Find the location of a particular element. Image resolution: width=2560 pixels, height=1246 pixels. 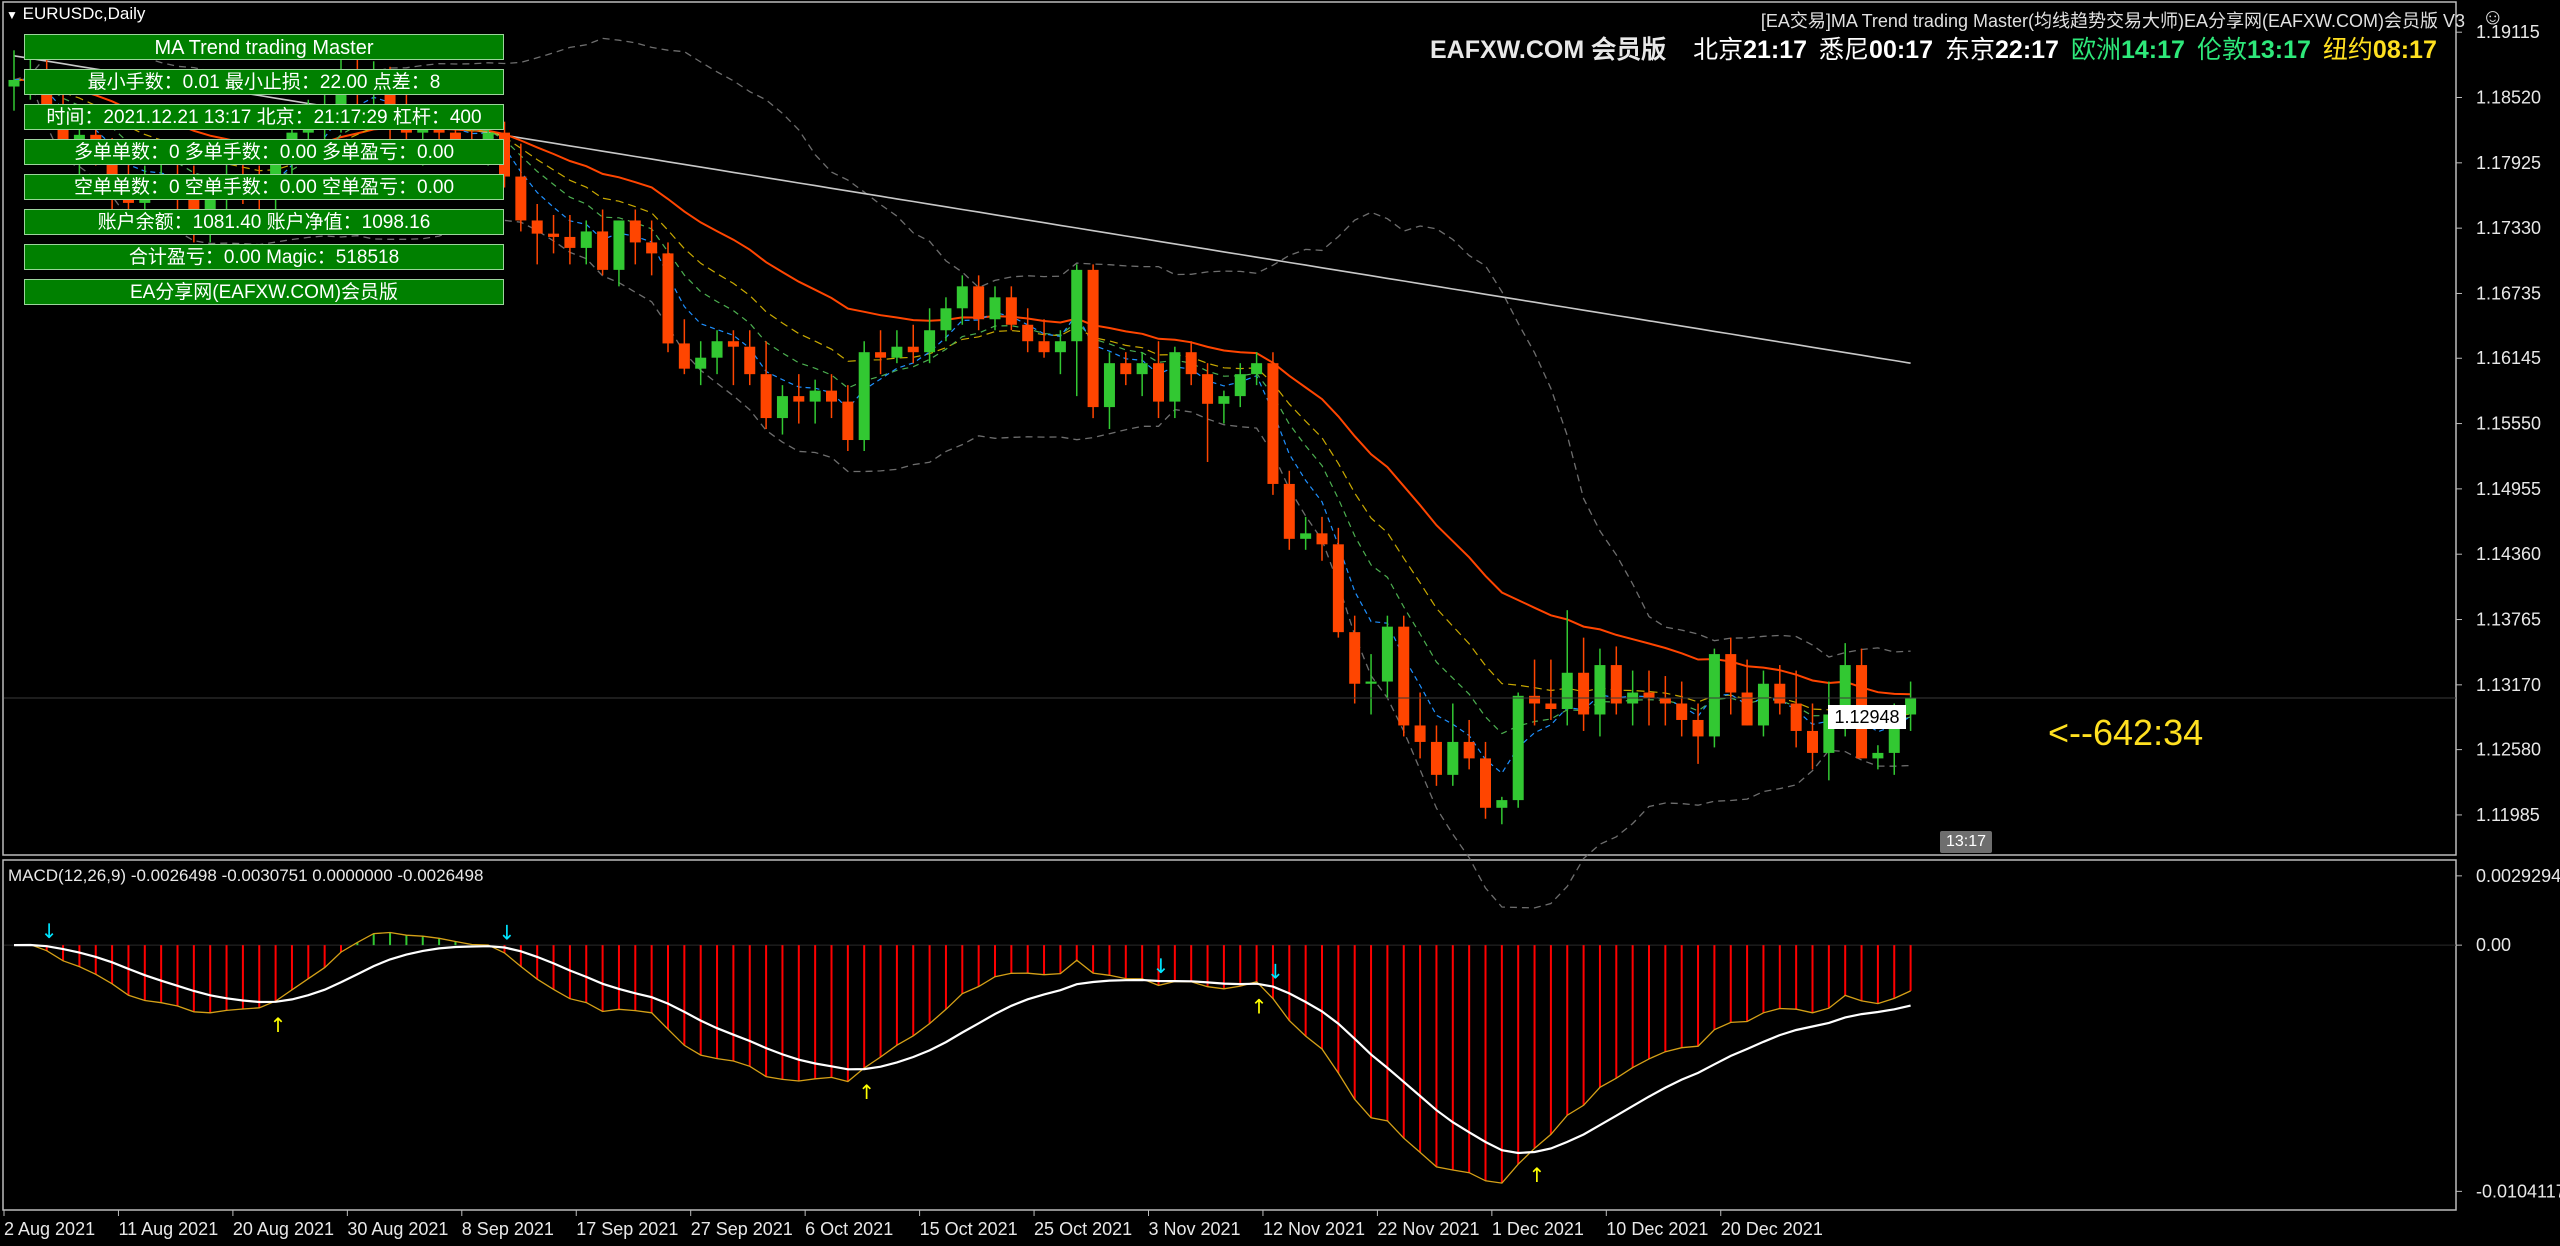

panel-row-min-lot: 最小手数：0.01 最小止损：22.00 点差：8 is located at coordinates (264, 82).